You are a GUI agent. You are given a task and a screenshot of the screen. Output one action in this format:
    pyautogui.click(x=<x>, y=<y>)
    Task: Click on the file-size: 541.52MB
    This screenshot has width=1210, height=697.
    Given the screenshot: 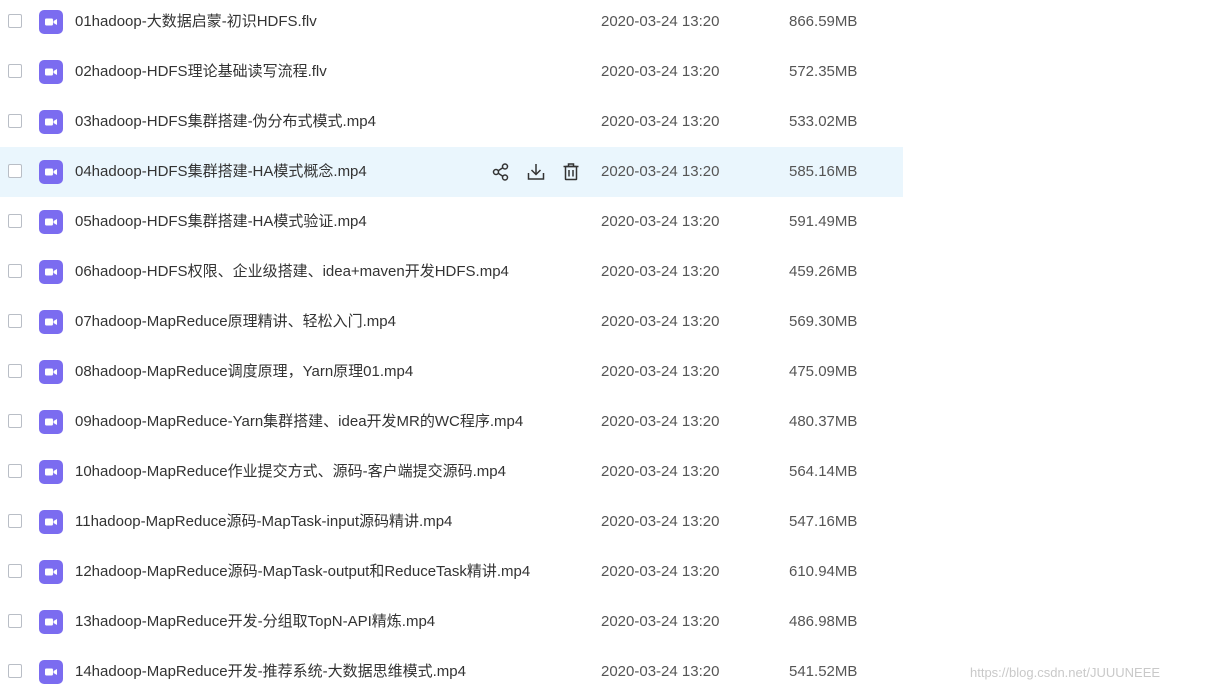 What is the action you would take?
    pyautogui.click(x=823, y=671)
    